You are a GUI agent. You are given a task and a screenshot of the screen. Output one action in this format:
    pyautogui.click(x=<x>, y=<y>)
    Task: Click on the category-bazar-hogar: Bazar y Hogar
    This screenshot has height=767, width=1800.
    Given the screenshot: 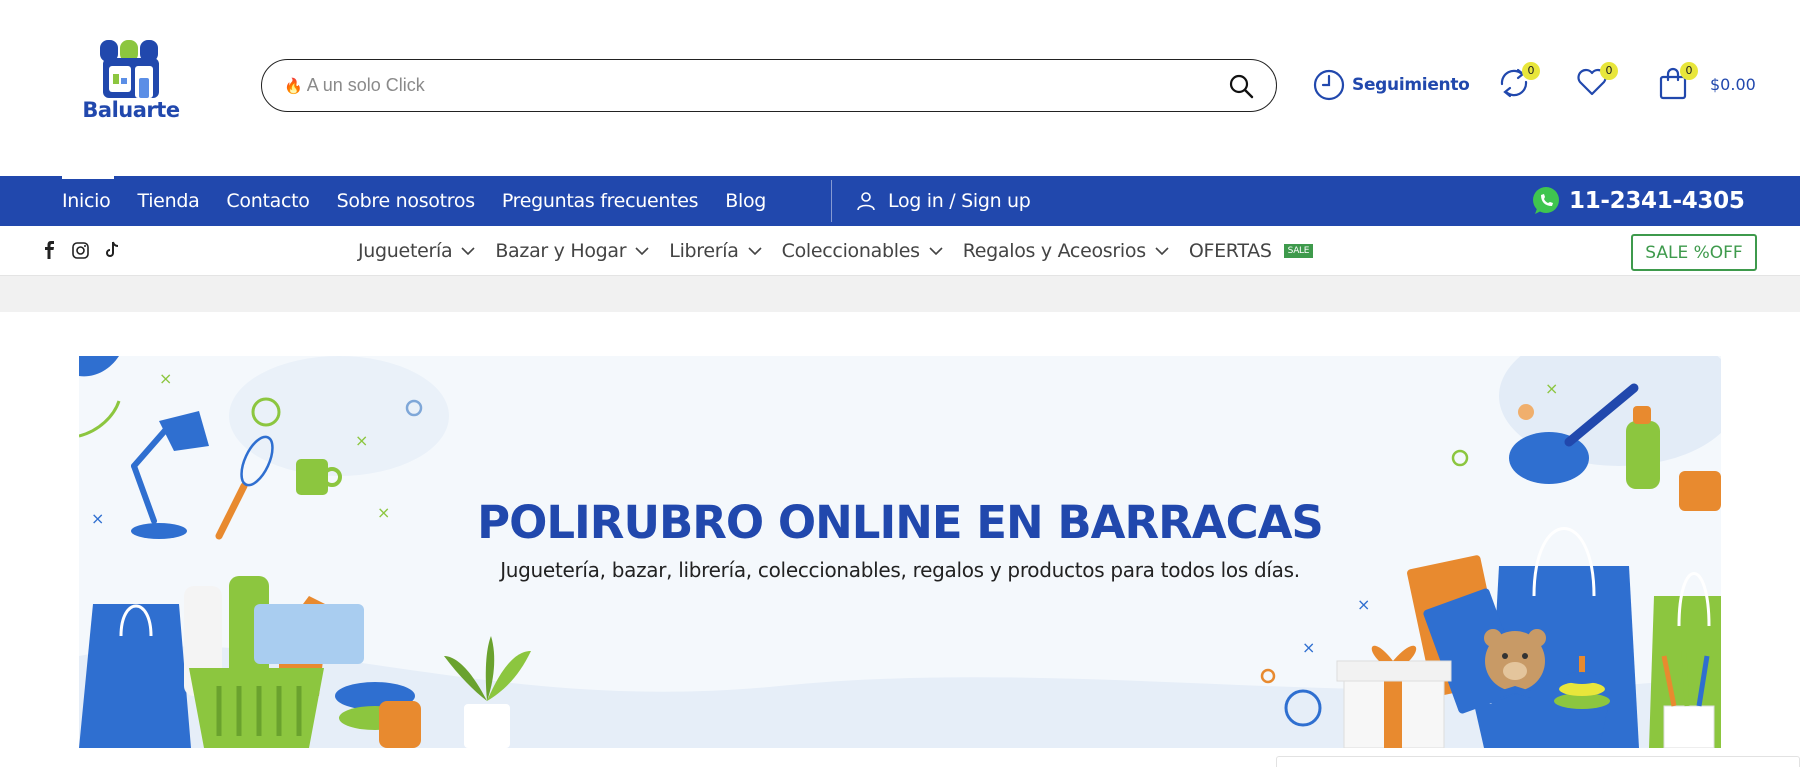 What is the action you would take?
    pyautogui.click(x=572, y=251)
    